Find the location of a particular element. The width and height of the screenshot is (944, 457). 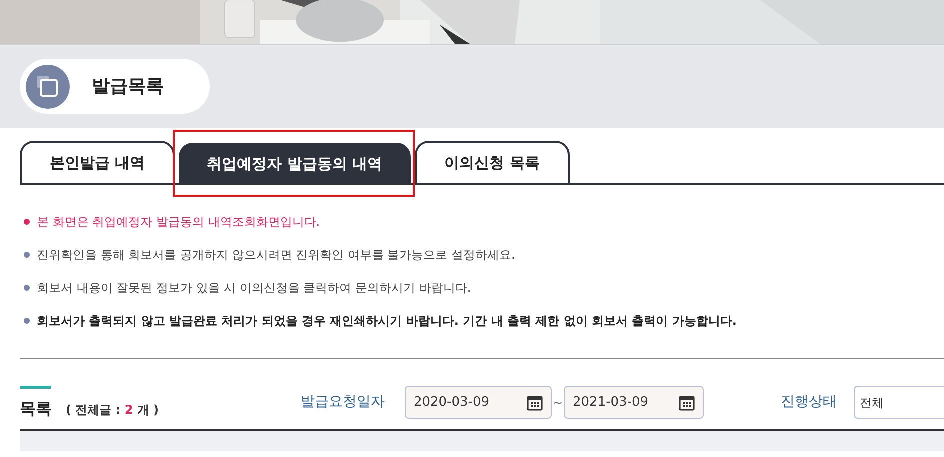

copy-icon is located at coordinates (48, 86).